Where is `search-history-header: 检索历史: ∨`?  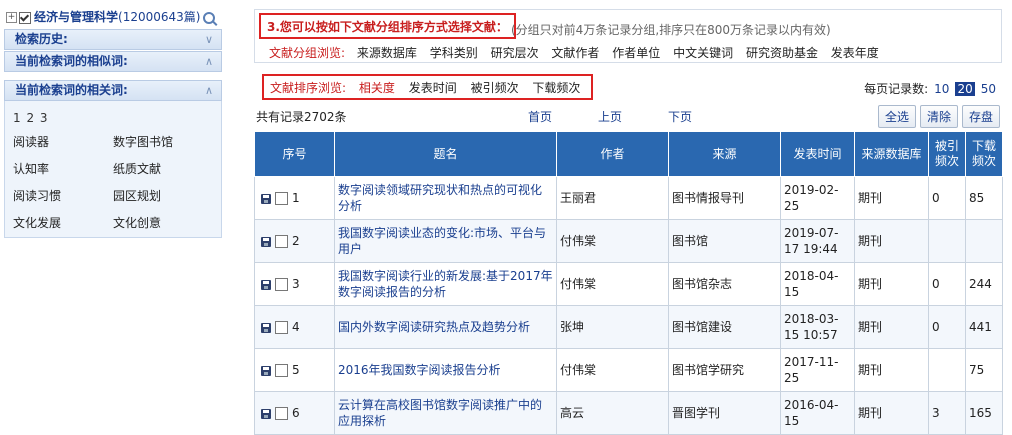
search-history-header: 检索历史: ∨ is located at coordinates (113, 39).